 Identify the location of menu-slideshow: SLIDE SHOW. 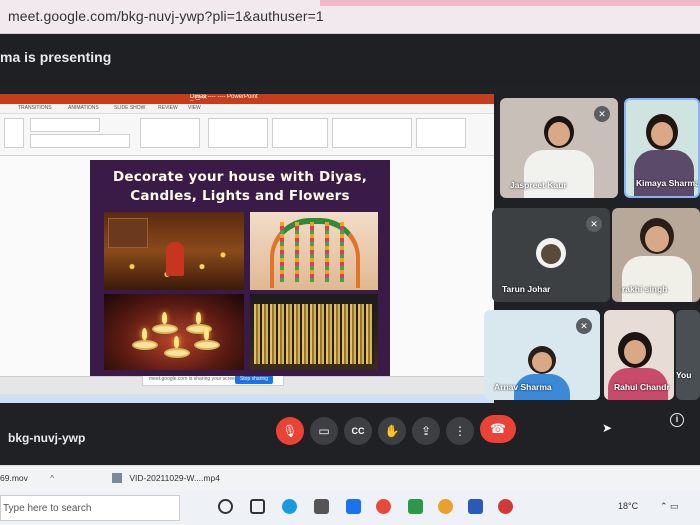
(129, 108).